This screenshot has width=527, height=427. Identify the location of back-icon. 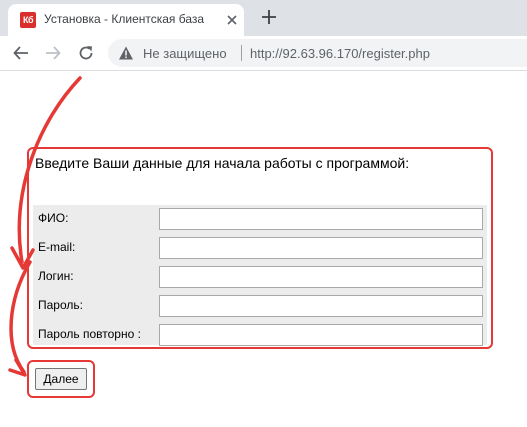
(21, 53).